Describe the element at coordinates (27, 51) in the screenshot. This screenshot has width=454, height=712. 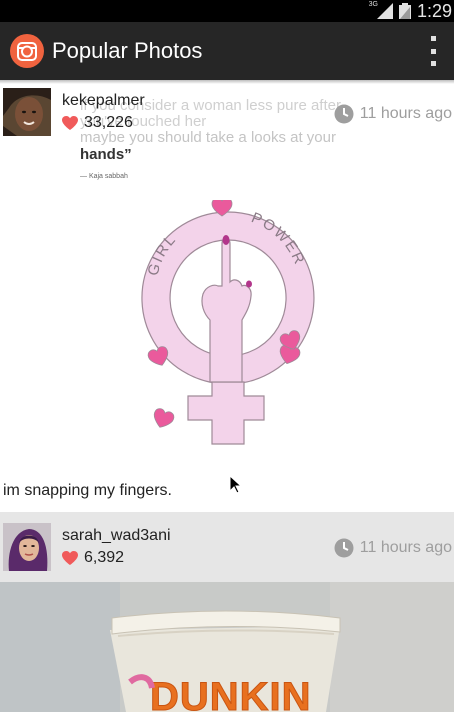
I see `camera-app-icon` at that location.